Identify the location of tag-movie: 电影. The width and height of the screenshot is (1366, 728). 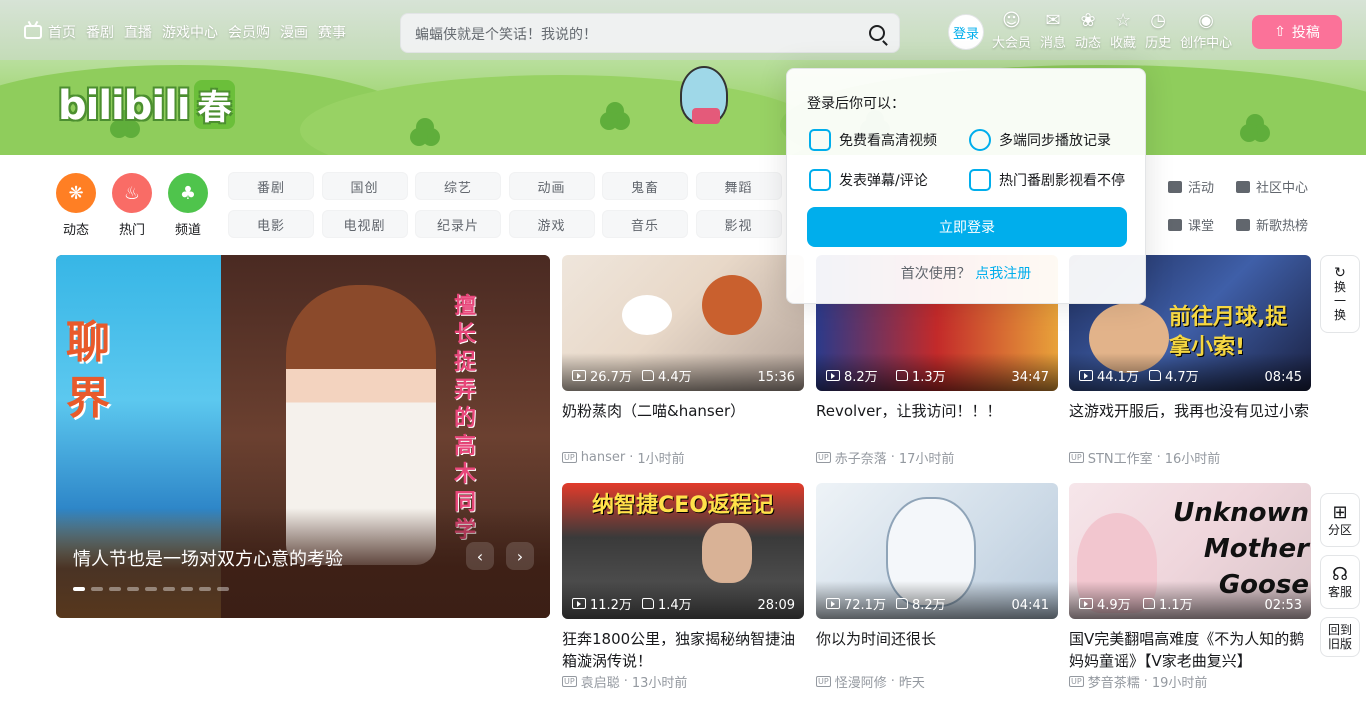
(271, 224).